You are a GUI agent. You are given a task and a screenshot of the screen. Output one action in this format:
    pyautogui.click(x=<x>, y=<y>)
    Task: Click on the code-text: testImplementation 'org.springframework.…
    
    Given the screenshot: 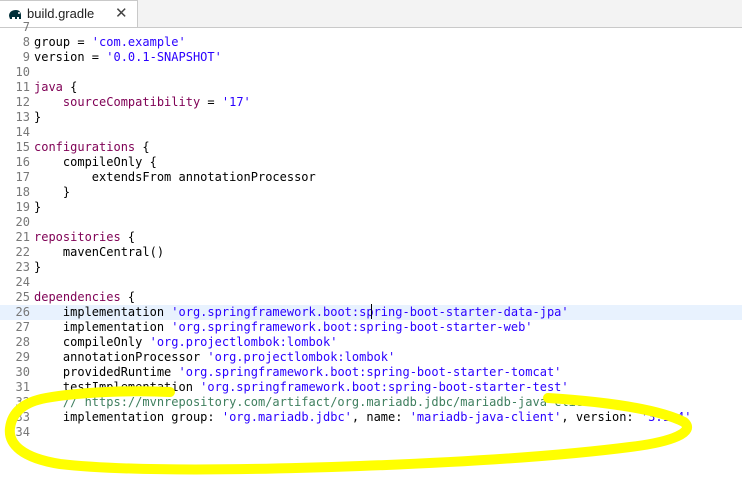 What is the action you would take?
    pyautogui.click(x=301, y=387)
    